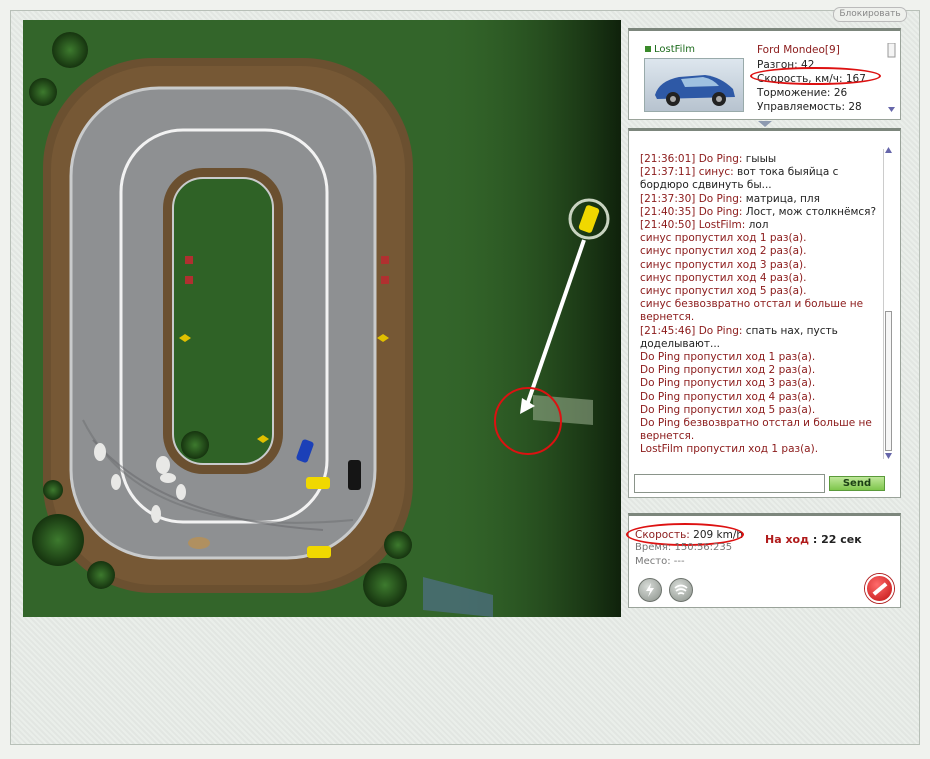  Describe the element at coordinates (879, 588) in the screenshot. I see `quit-race-button` at that location.